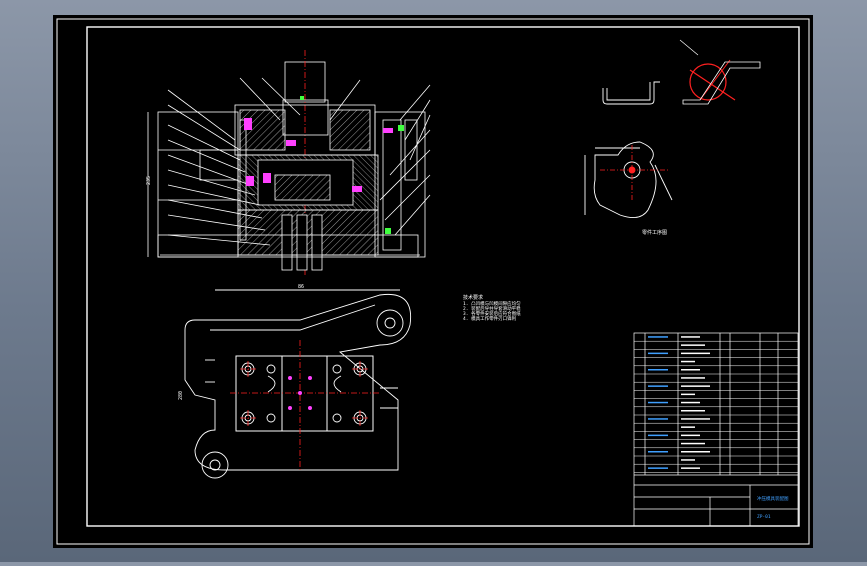  I want to click on part-view-caption: 零件工序图, so click(654, 232).